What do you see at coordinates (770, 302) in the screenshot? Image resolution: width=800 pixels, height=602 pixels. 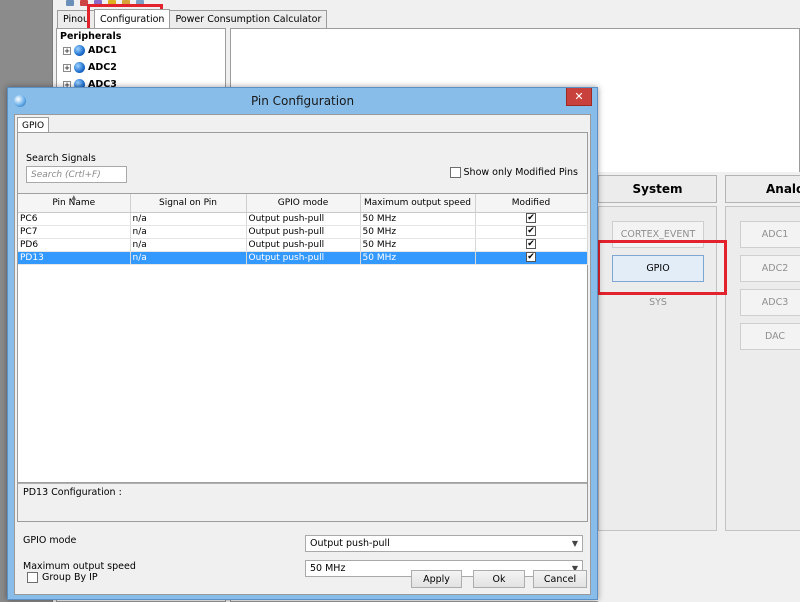 I see `adc3-button: ADC3` at bounding box center [770, 302].